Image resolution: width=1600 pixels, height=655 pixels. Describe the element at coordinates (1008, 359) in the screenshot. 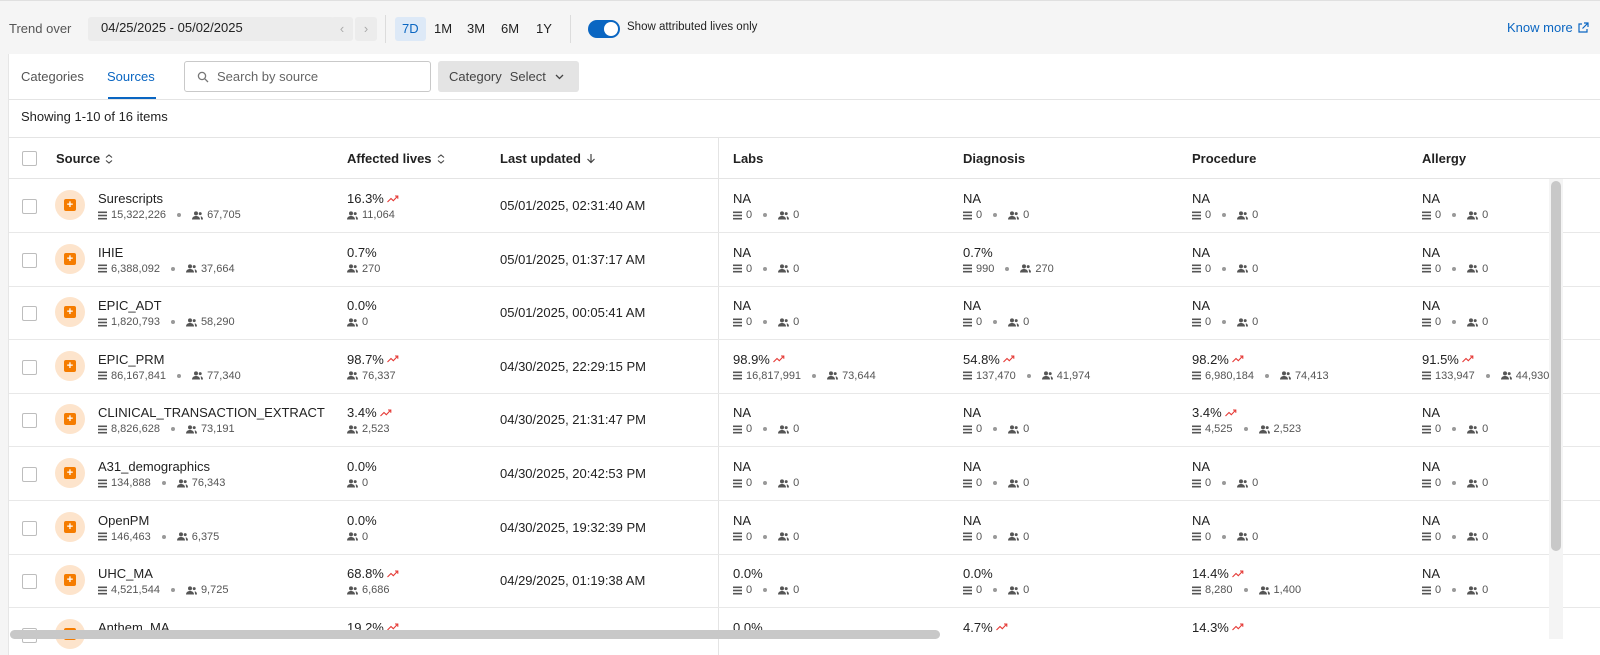

I see `trend-up-icon` at that location.